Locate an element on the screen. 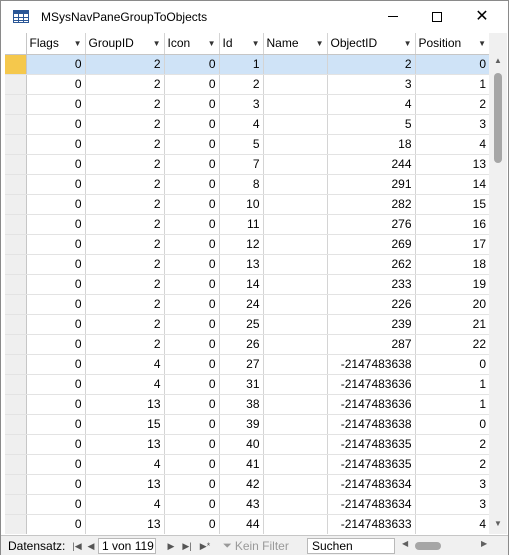  table-row: 0 15 0 39 -2147483638 0 is located at coordinates (247, 424).